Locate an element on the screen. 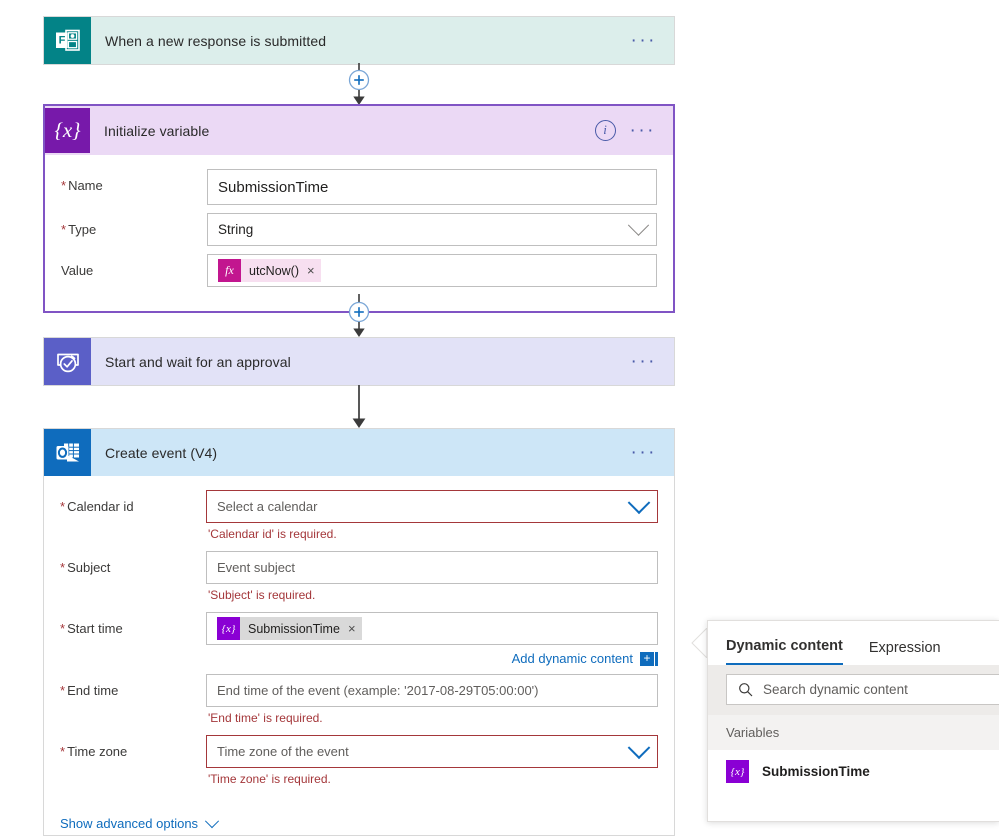  approval-icon is located at coordinates (67, 361).